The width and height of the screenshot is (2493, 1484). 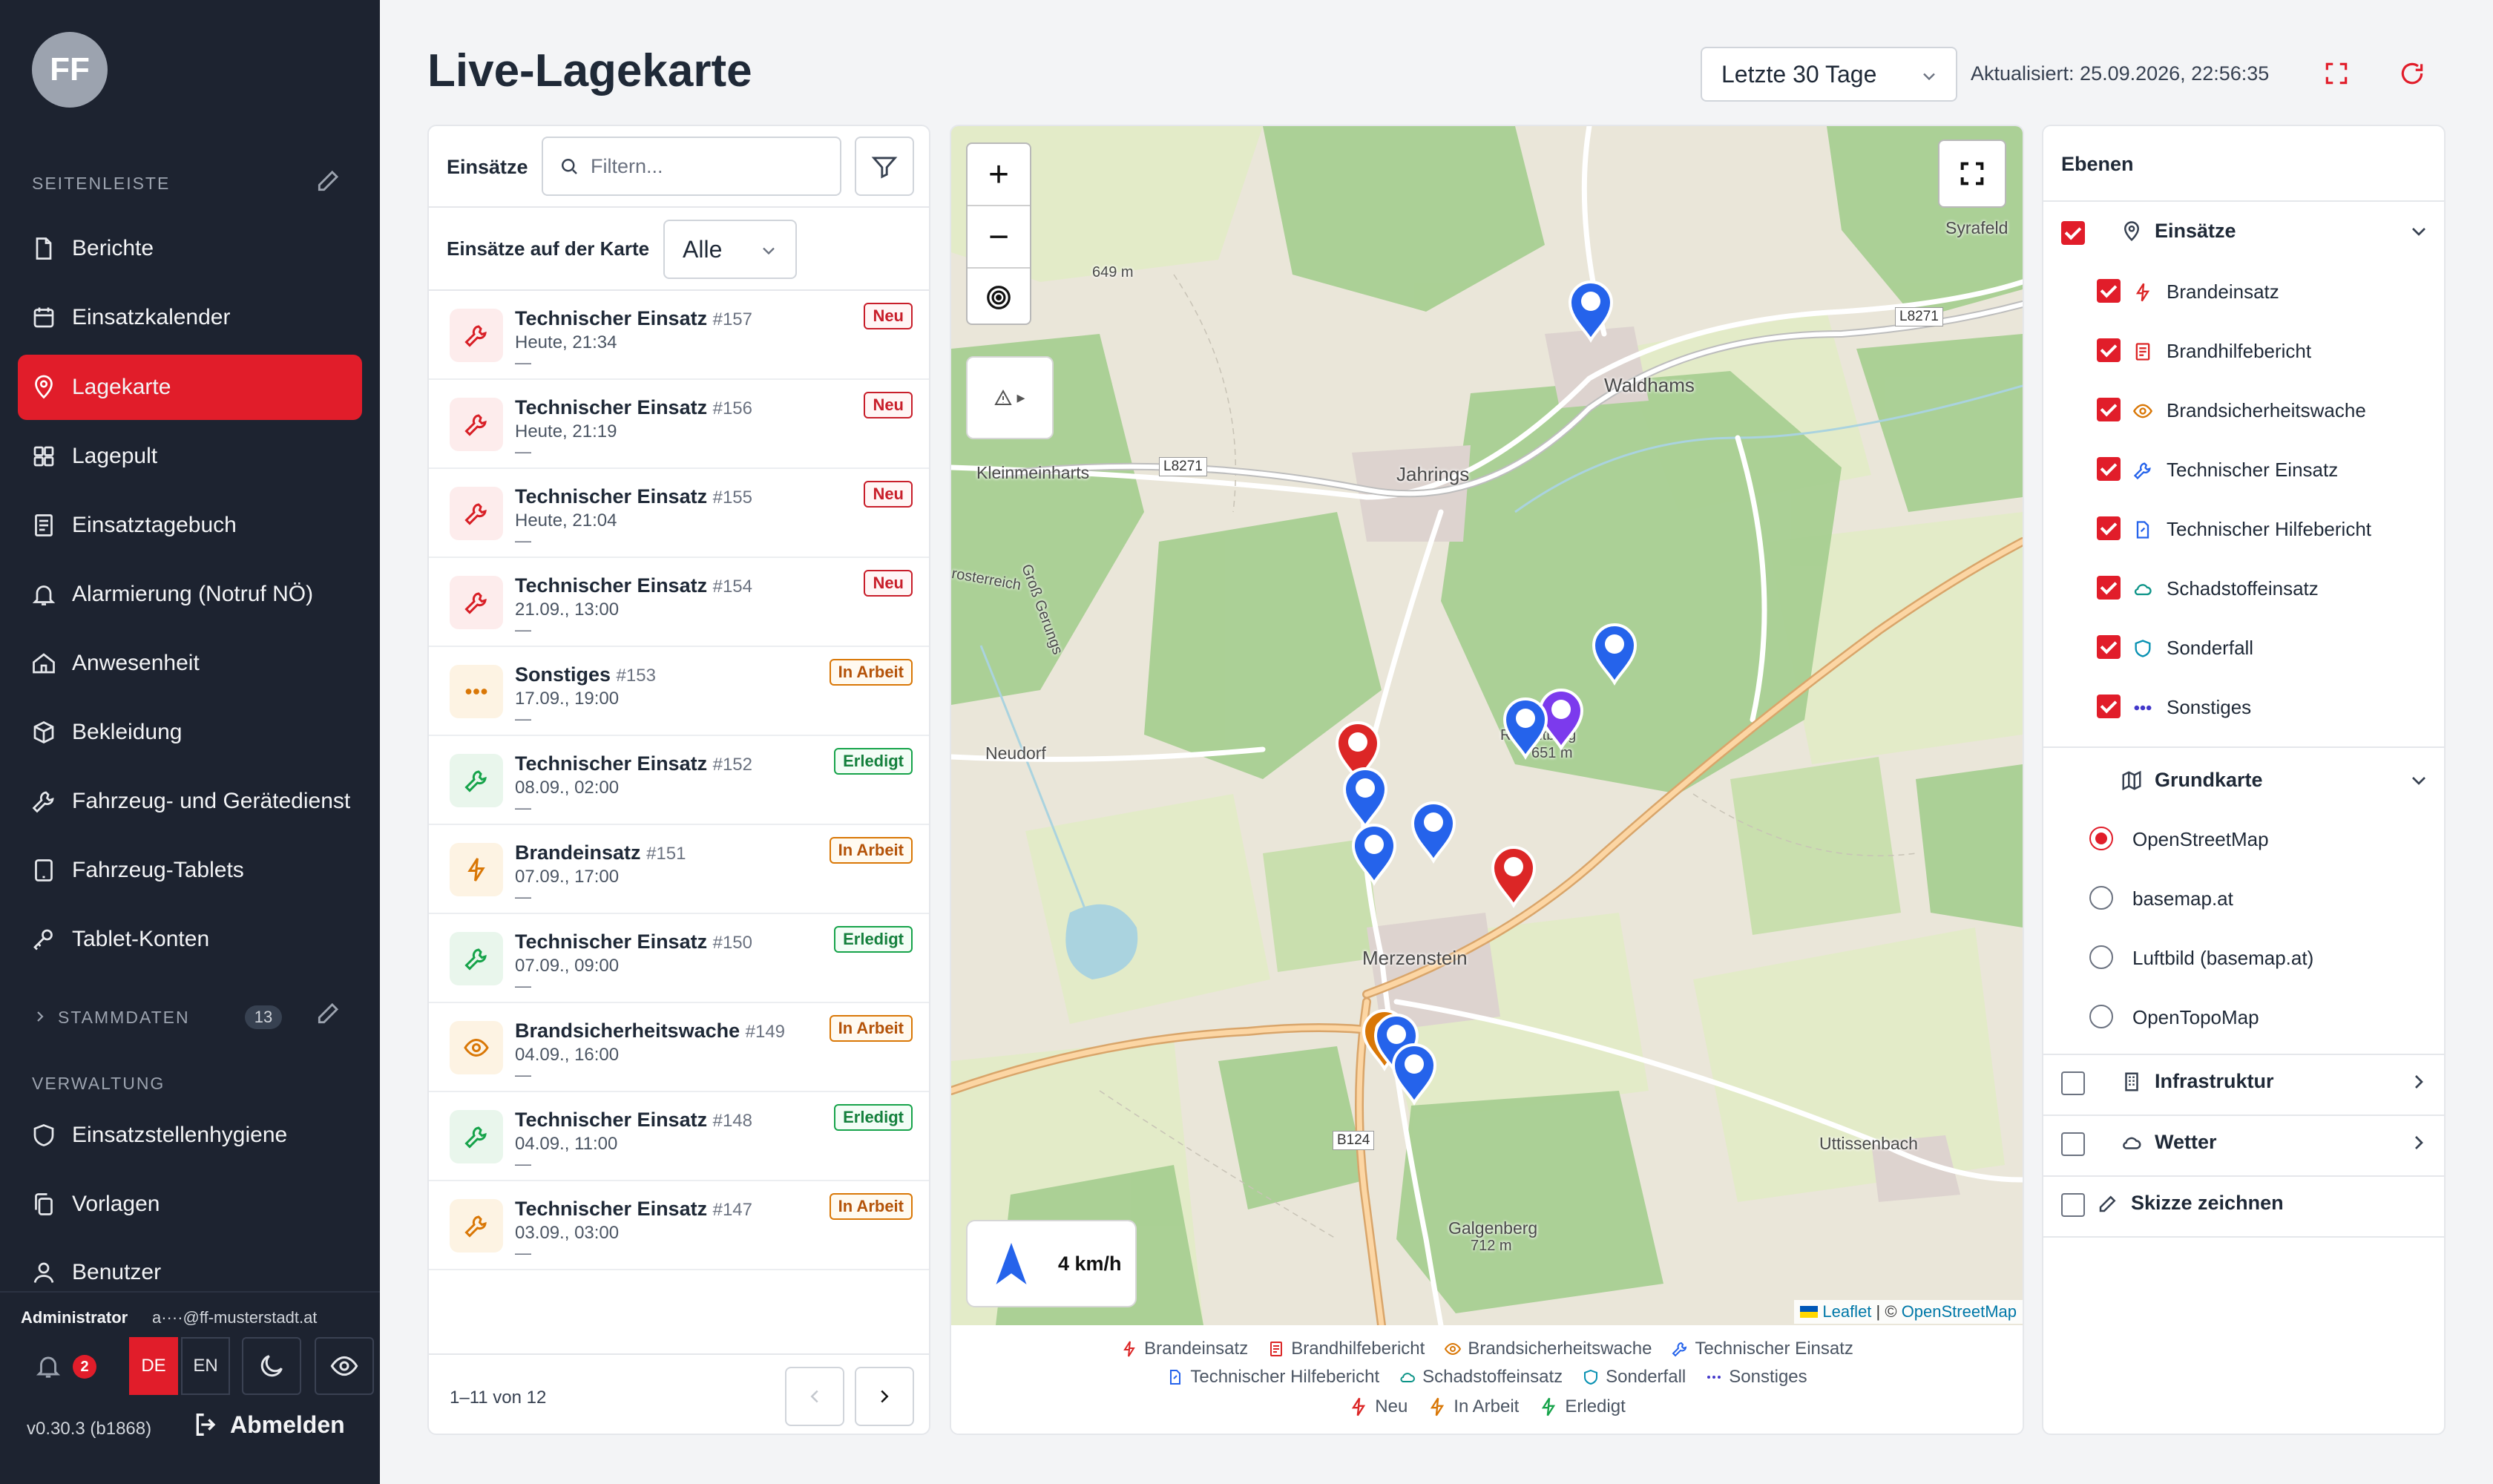 I want to click on next-page-button, so click(x=884, y=1396).